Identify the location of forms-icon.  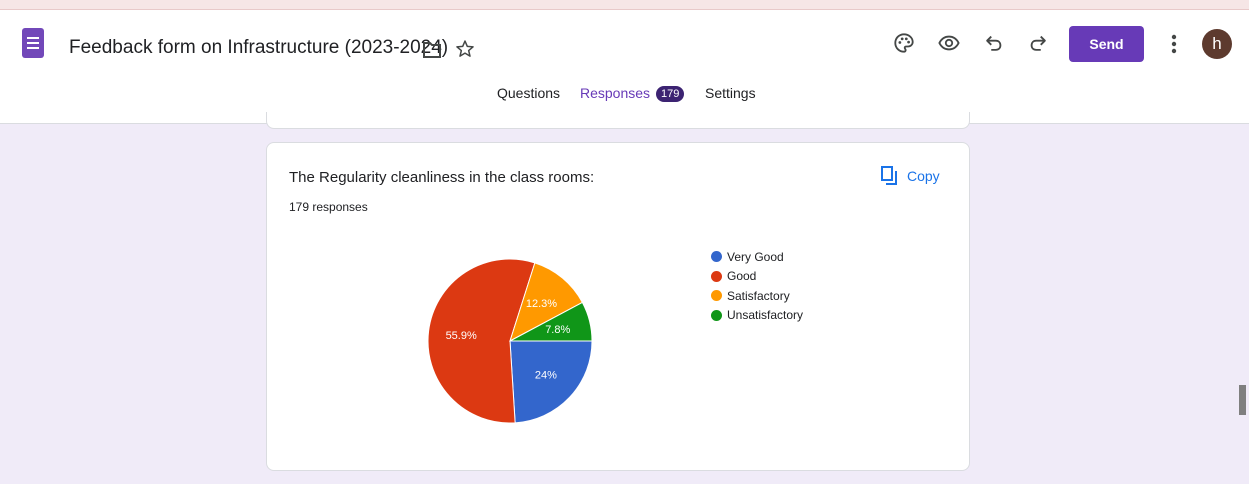
(33, 43).